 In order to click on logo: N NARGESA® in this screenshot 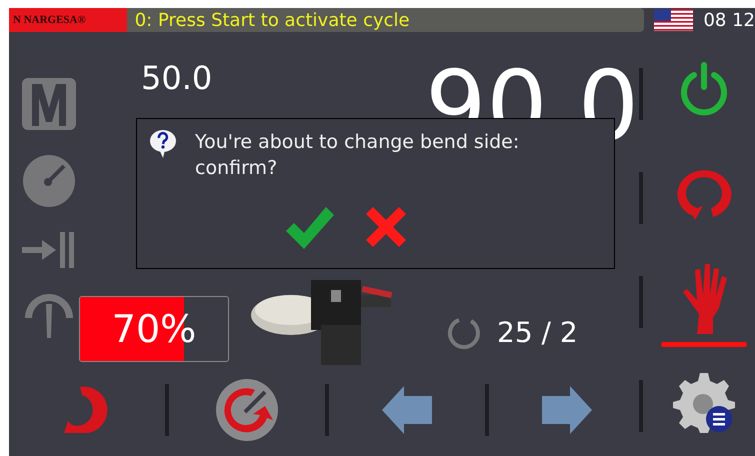, I will do `click(68, 20)`.